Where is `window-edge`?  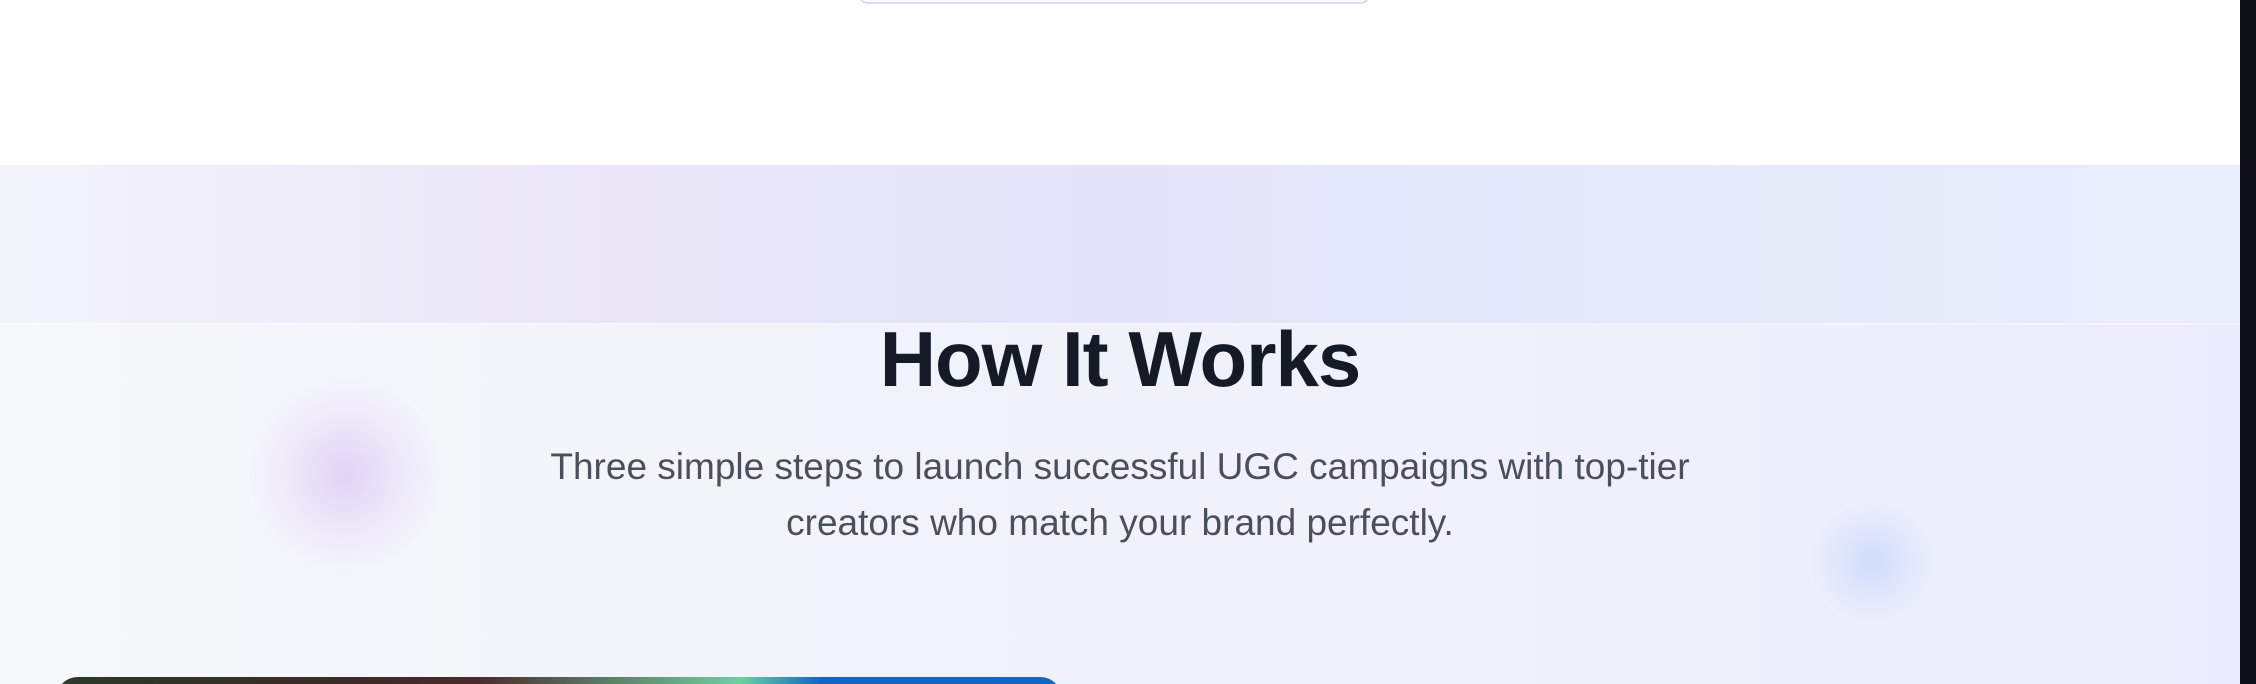
window-edge is located at coordinates (2248, 342).